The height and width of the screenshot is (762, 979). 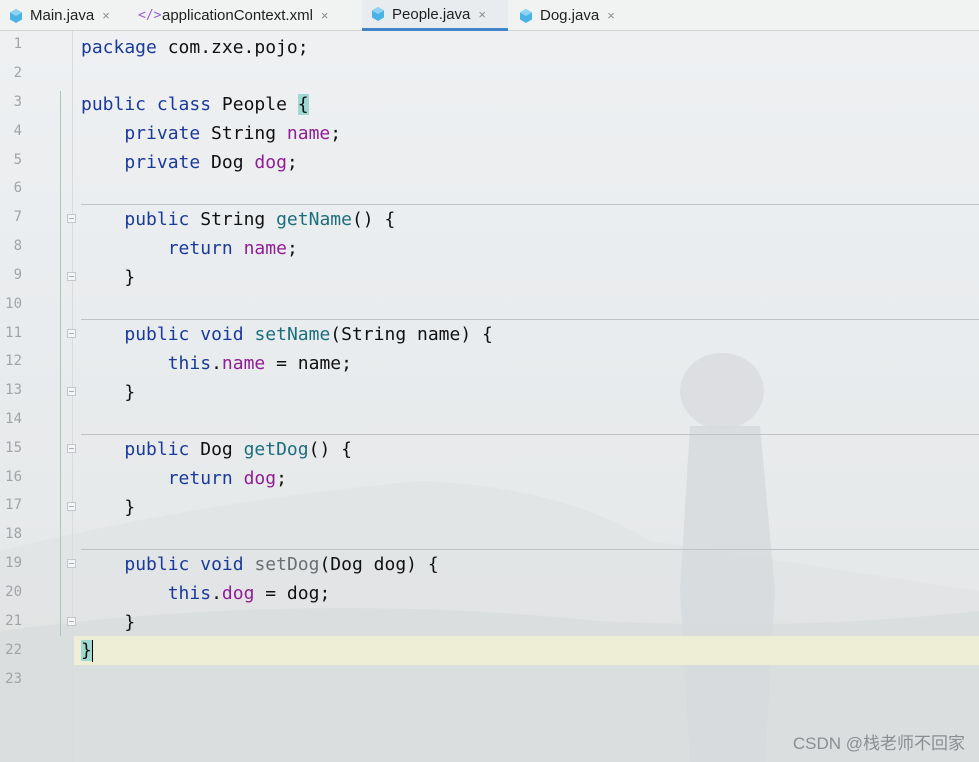 I want to click on line-number: 20, so click(x=13, y=592).